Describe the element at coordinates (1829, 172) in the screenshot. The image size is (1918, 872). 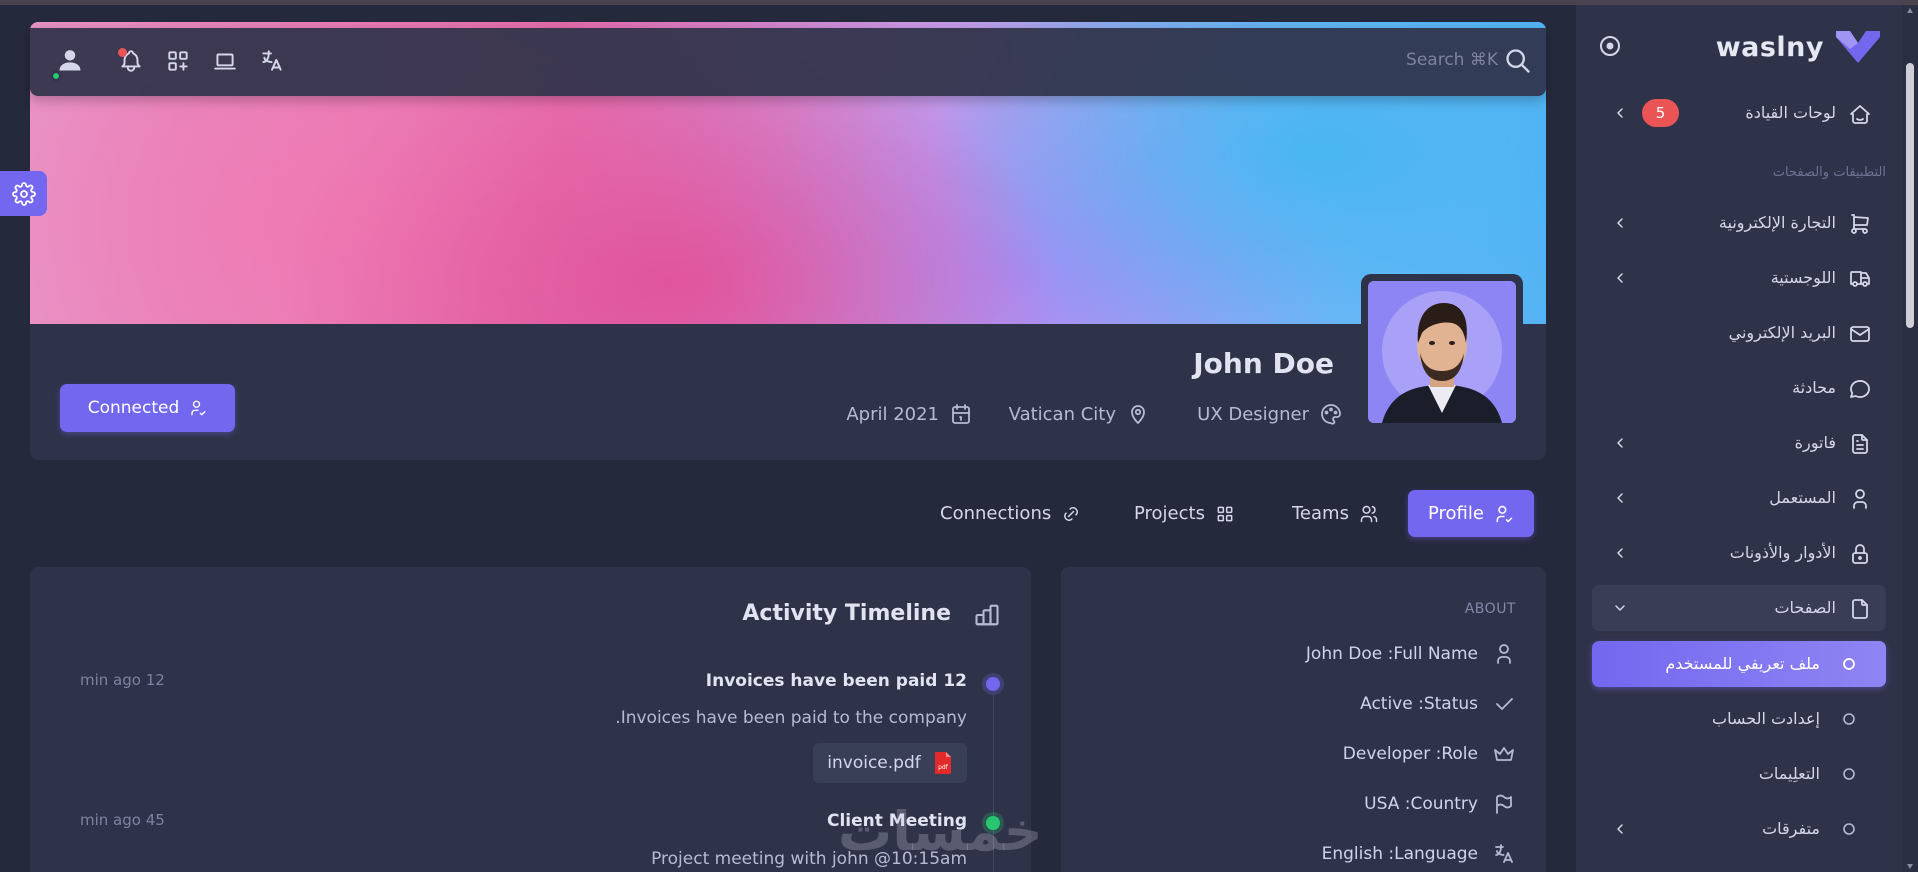
I see `sidebar-section-label: التطبيقات والصفحات` at that location.